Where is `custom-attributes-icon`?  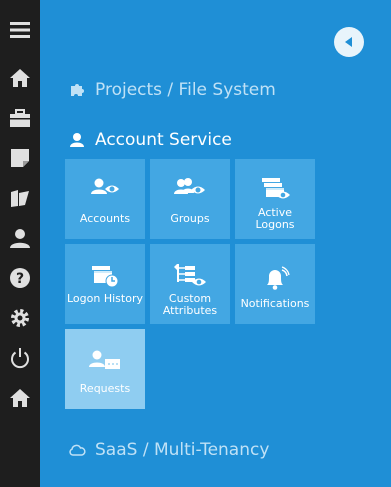
custom-attributes-icon is located at coordinates (190, 275).